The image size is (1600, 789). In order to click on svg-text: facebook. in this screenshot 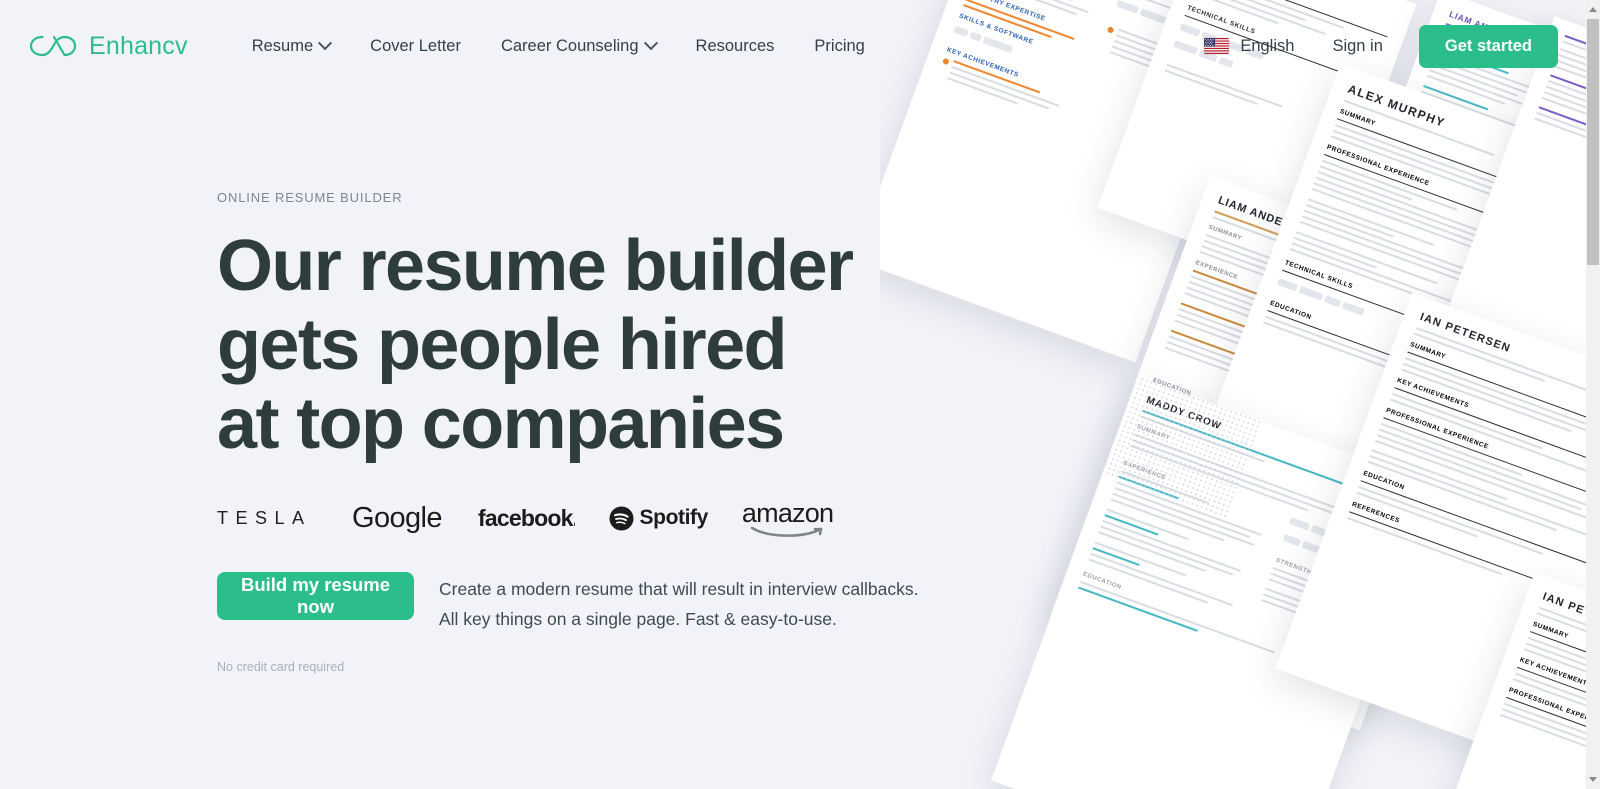, I will do `click(526, 518)`.